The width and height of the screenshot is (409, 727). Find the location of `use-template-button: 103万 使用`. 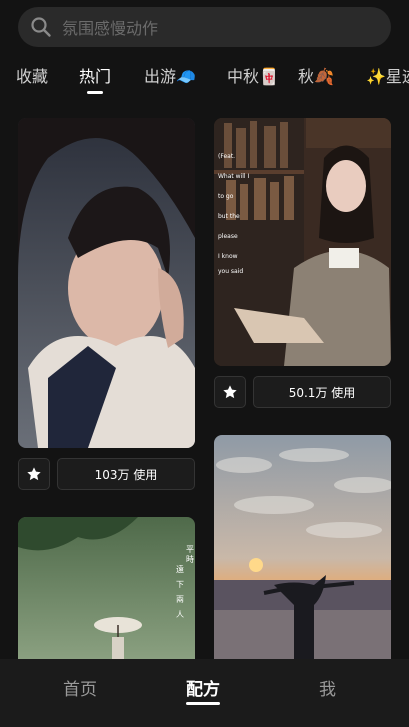

use-template-button: 103万 使用 is located at coordinates (126, 474).